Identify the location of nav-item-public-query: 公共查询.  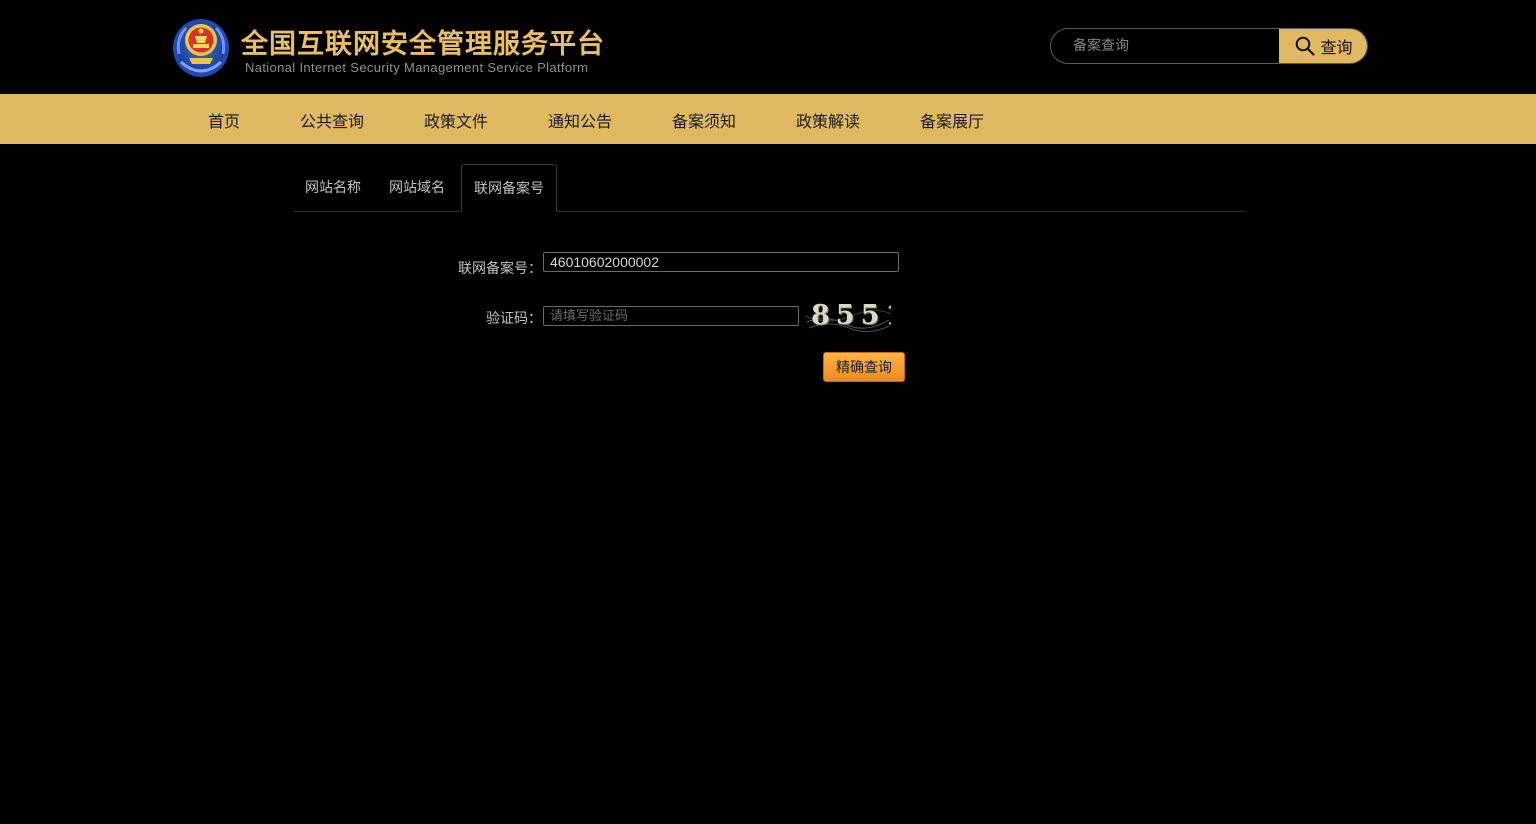
(332, 120).